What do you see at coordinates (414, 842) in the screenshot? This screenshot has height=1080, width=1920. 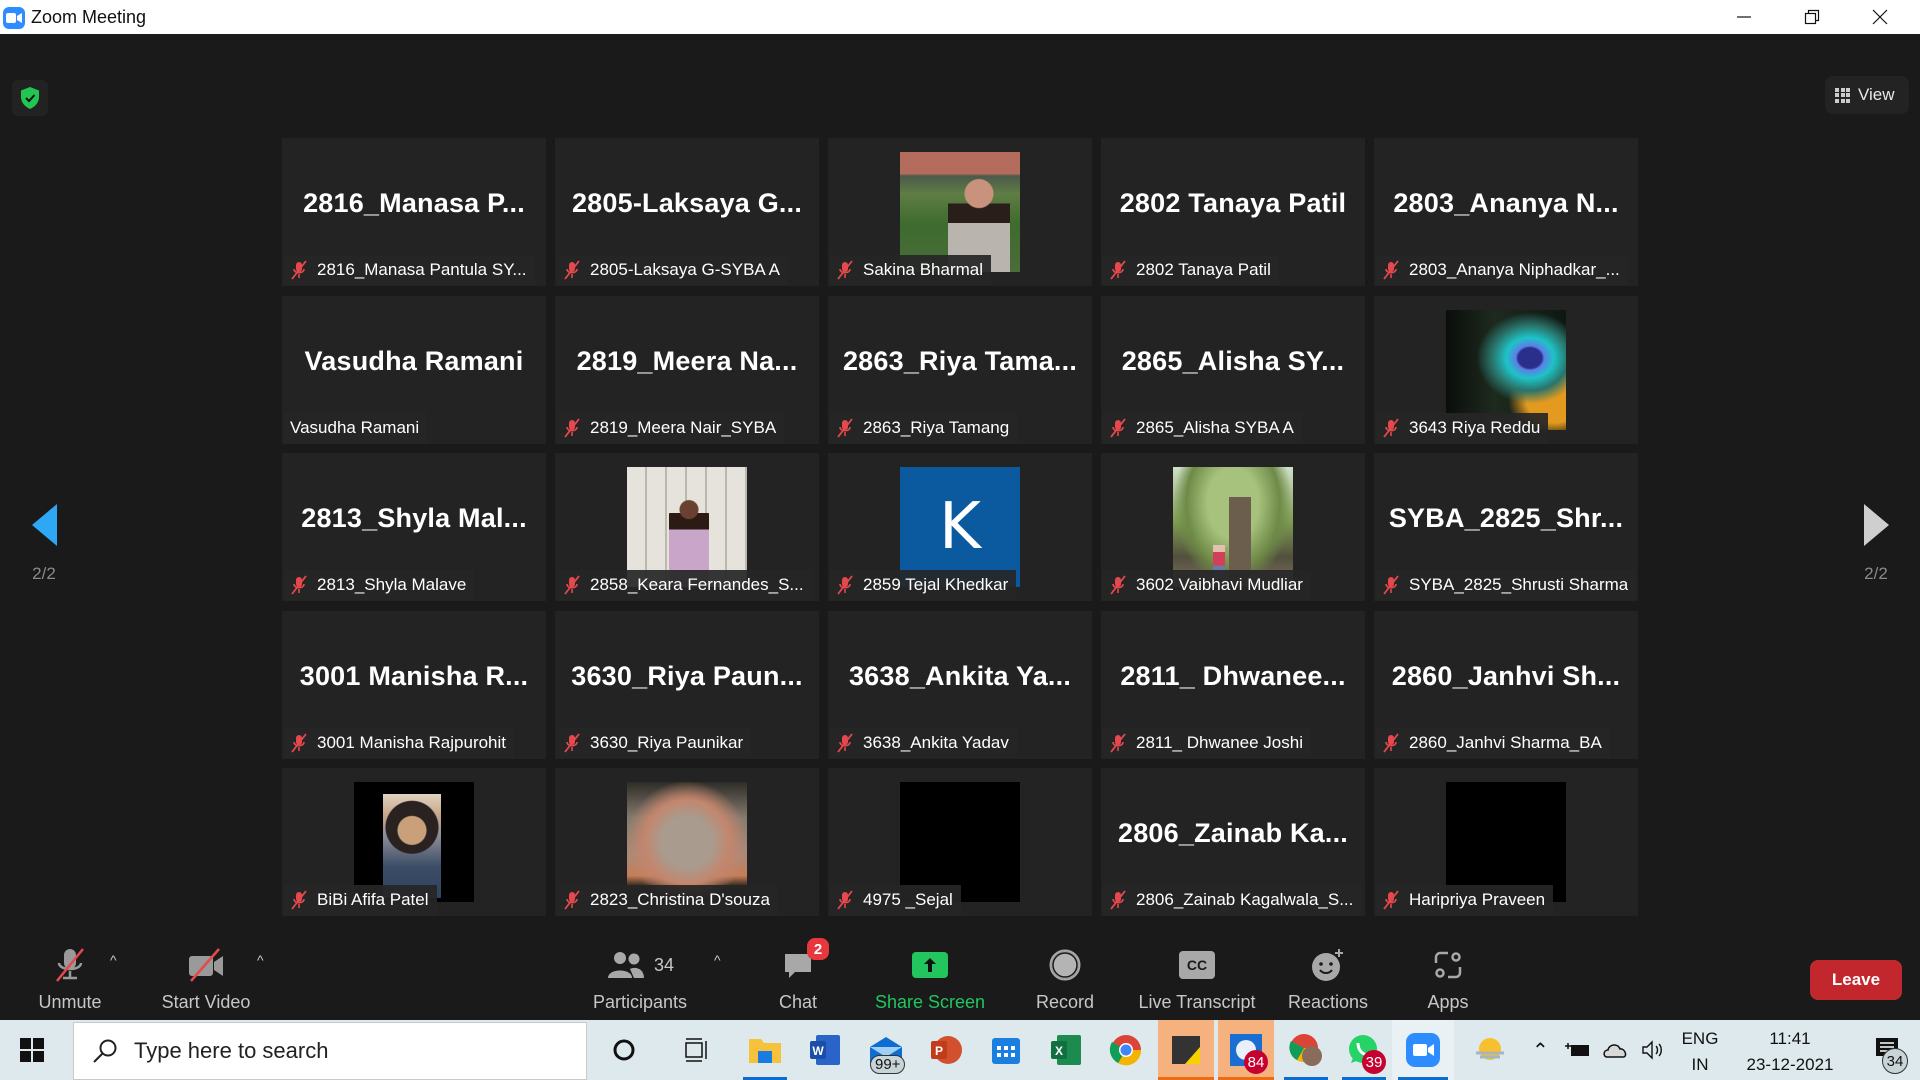 I see `participant-tile: BiBi Afifa Patel` at bounding box center [414, 842].